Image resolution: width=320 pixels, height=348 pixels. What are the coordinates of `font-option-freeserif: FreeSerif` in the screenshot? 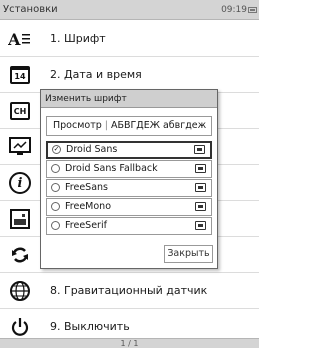 It's located at (129, 226).